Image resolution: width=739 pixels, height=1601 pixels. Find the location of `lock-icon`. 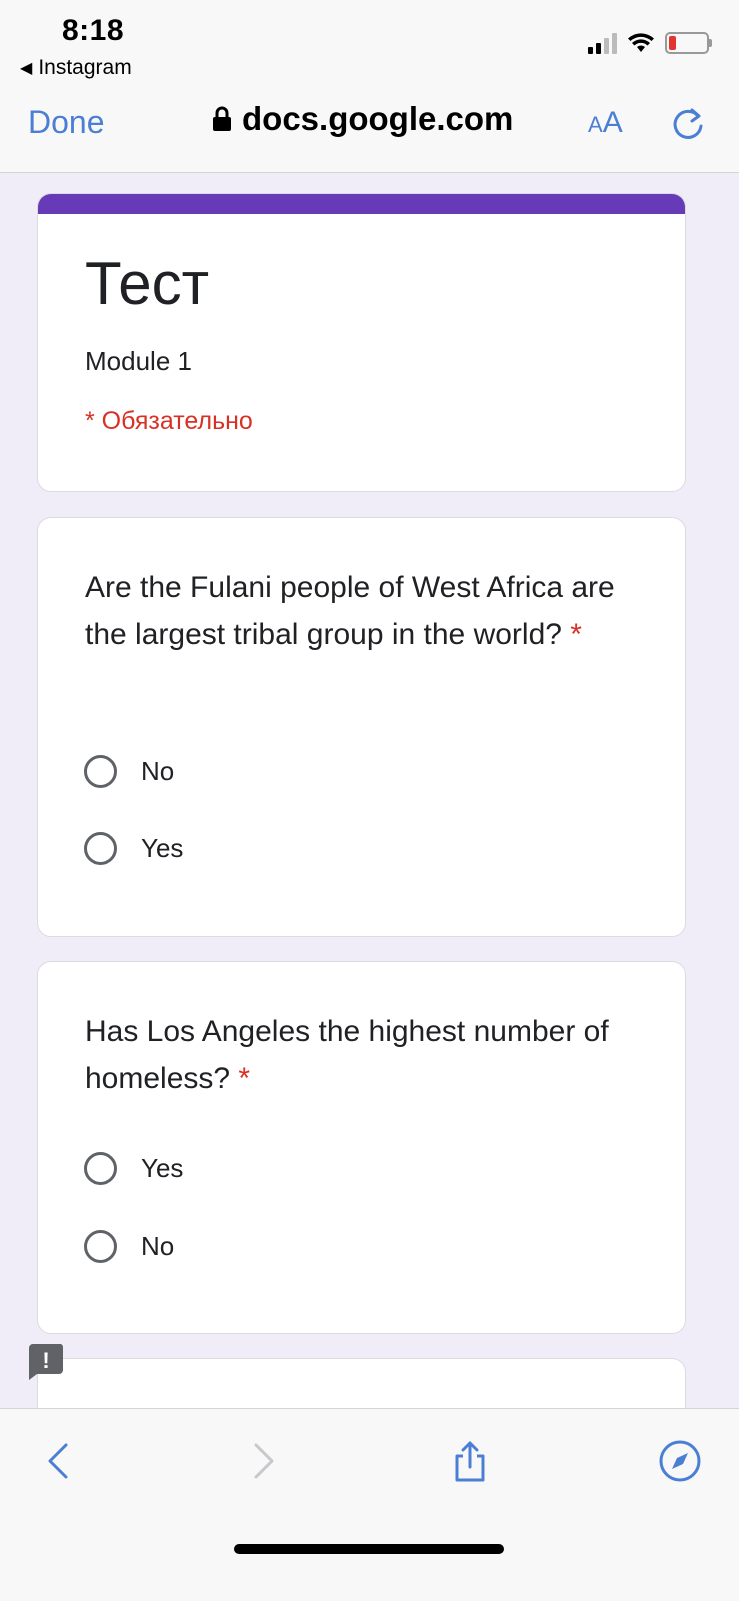

lock-icon is located at coordinates (222, 118).